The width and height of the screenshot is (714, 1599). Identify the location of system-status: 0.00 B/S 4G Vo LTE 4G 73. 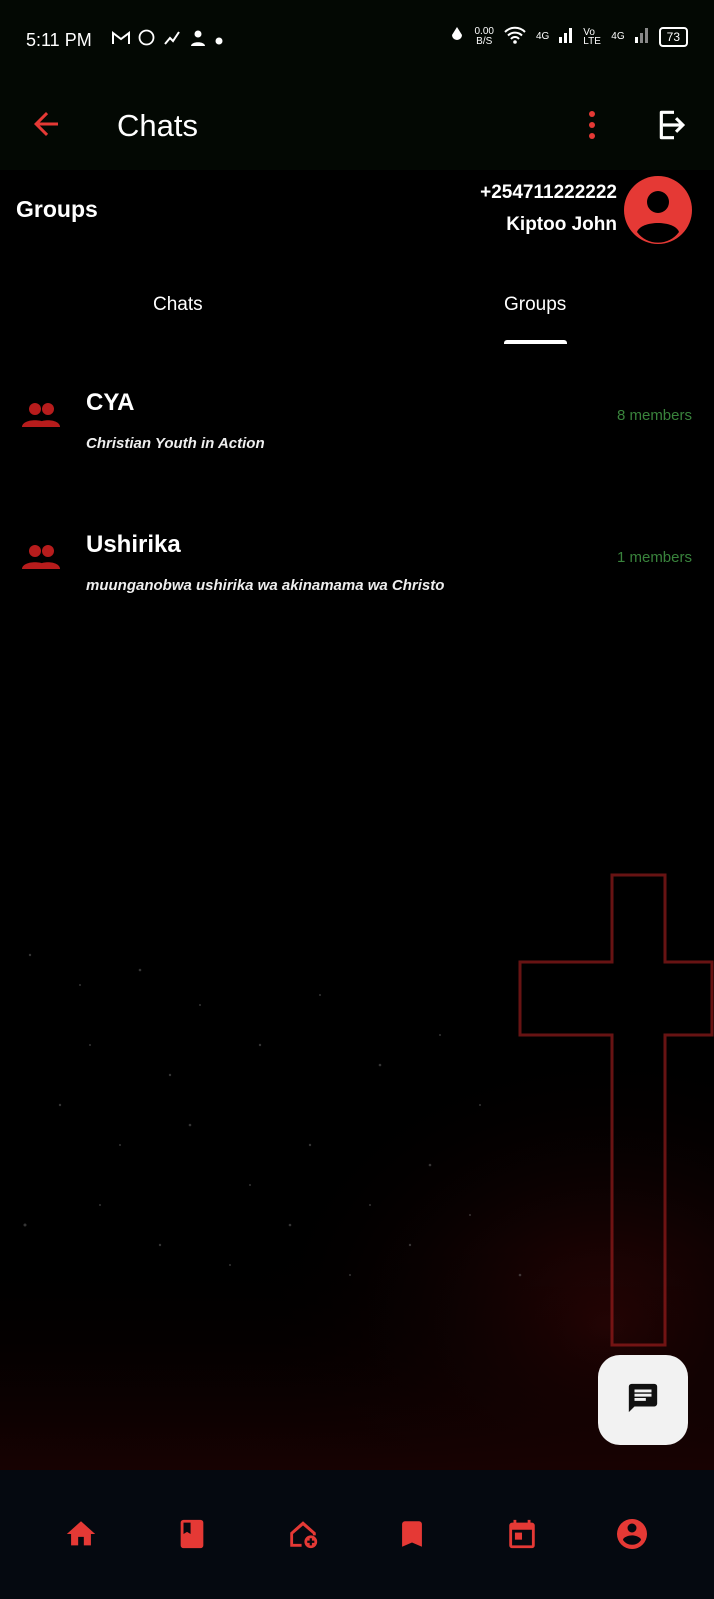
(569, 36).